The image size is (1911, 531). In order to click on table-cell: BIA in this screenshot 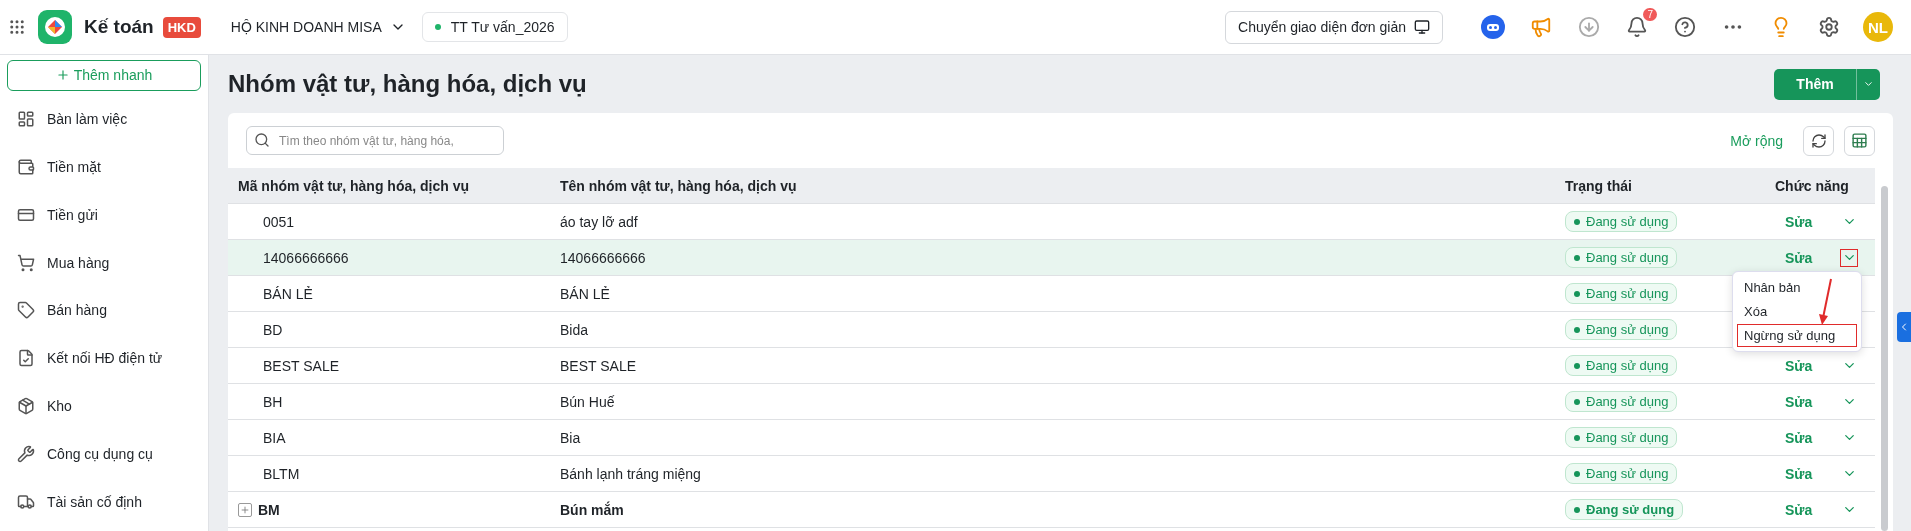, I will do `click(274, 437)`.